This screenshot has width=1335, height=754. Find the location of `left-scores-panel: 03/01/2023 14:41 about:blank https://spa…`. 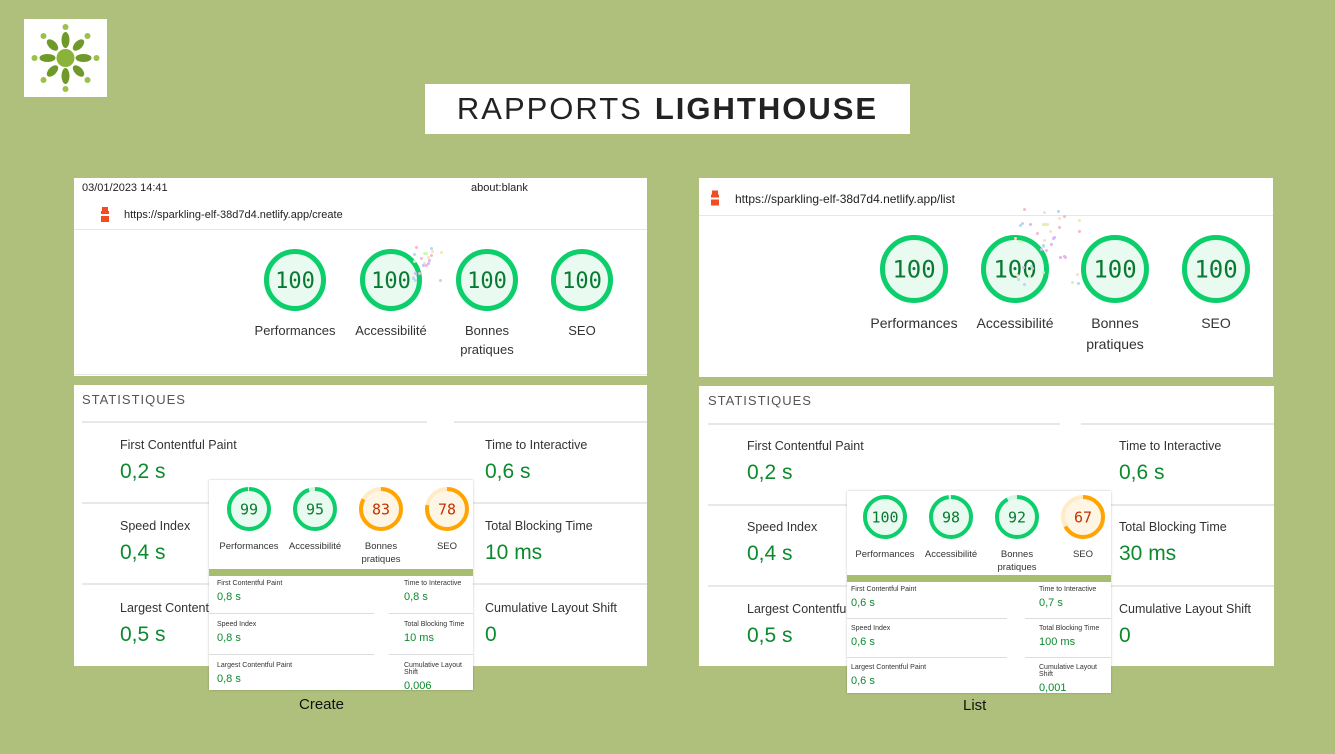

left-scores-panel: 03/01/2023 14:41 about:blank https://spa… is located at coordinates (360, 277).